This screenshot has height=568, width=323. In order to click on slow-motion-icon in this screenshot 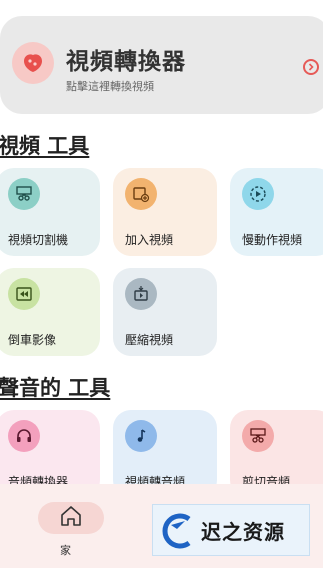, I will do `click(258, 194)`.